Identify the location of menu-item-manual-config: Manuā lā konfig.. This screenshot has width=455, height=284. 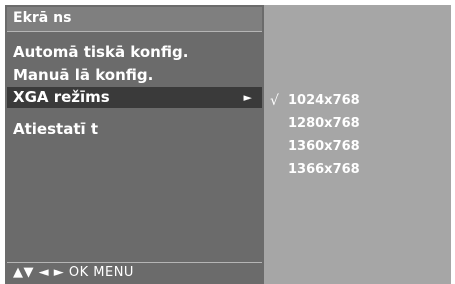
(134, 75).